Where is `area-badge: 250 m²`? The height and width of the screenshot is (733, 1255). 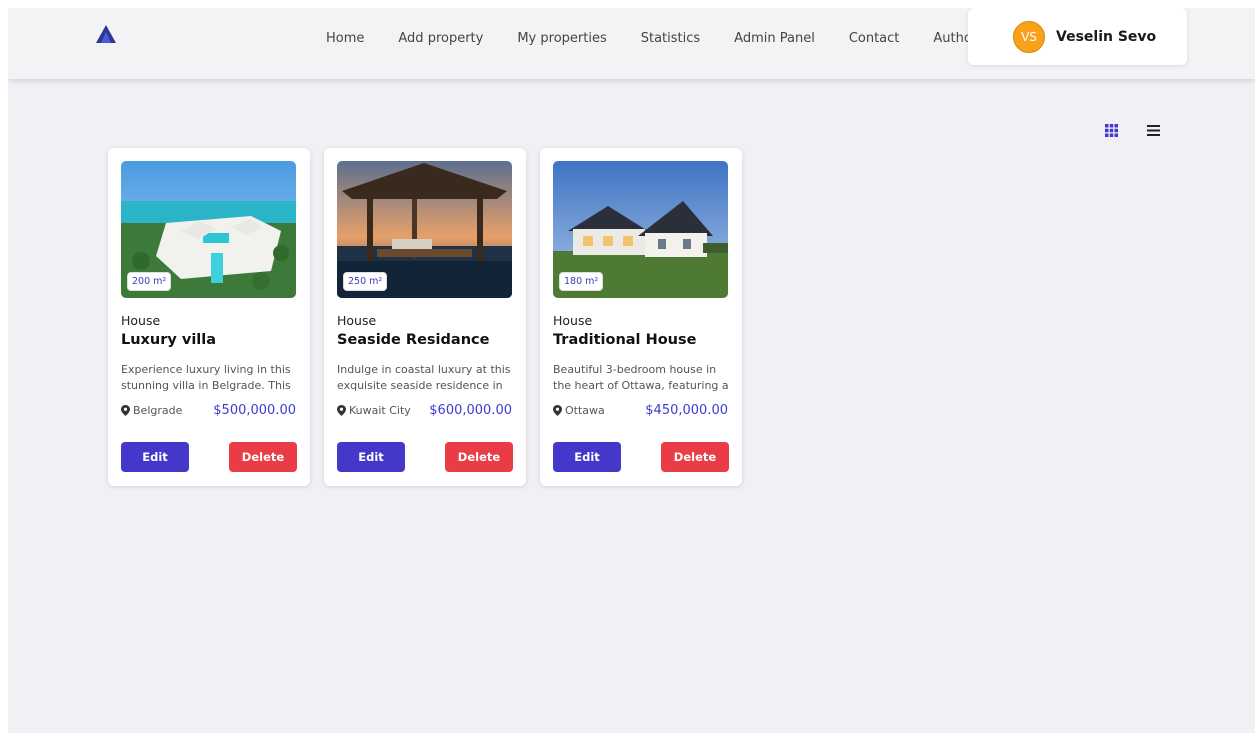 area-badge: 250 m² is located at coordinates (365, 281).